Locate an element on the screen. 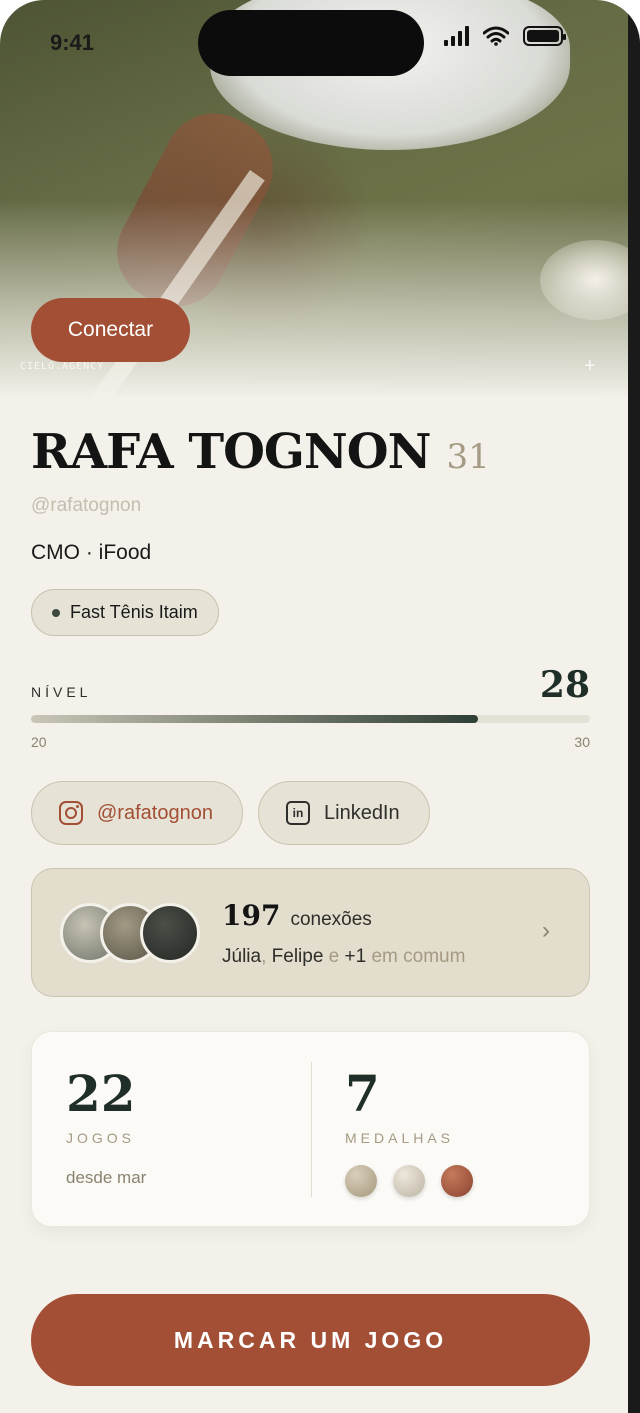 This screenshot has height=1413, width=640. level-label: NÍVEL is located at coordinates (61, 692).